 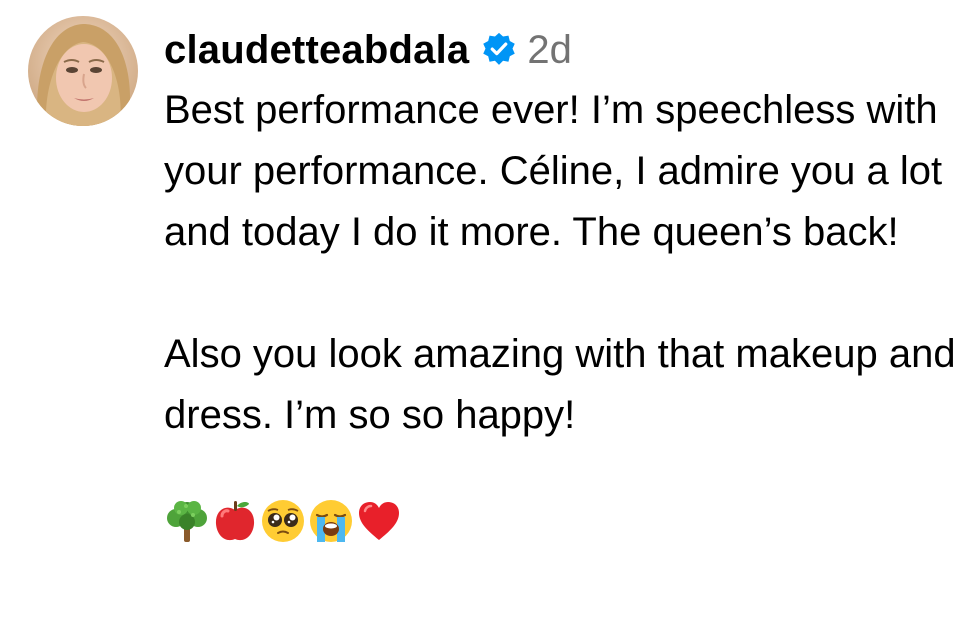 I want to click on red-heart-emoji-icon, so click(x=379, y=521).